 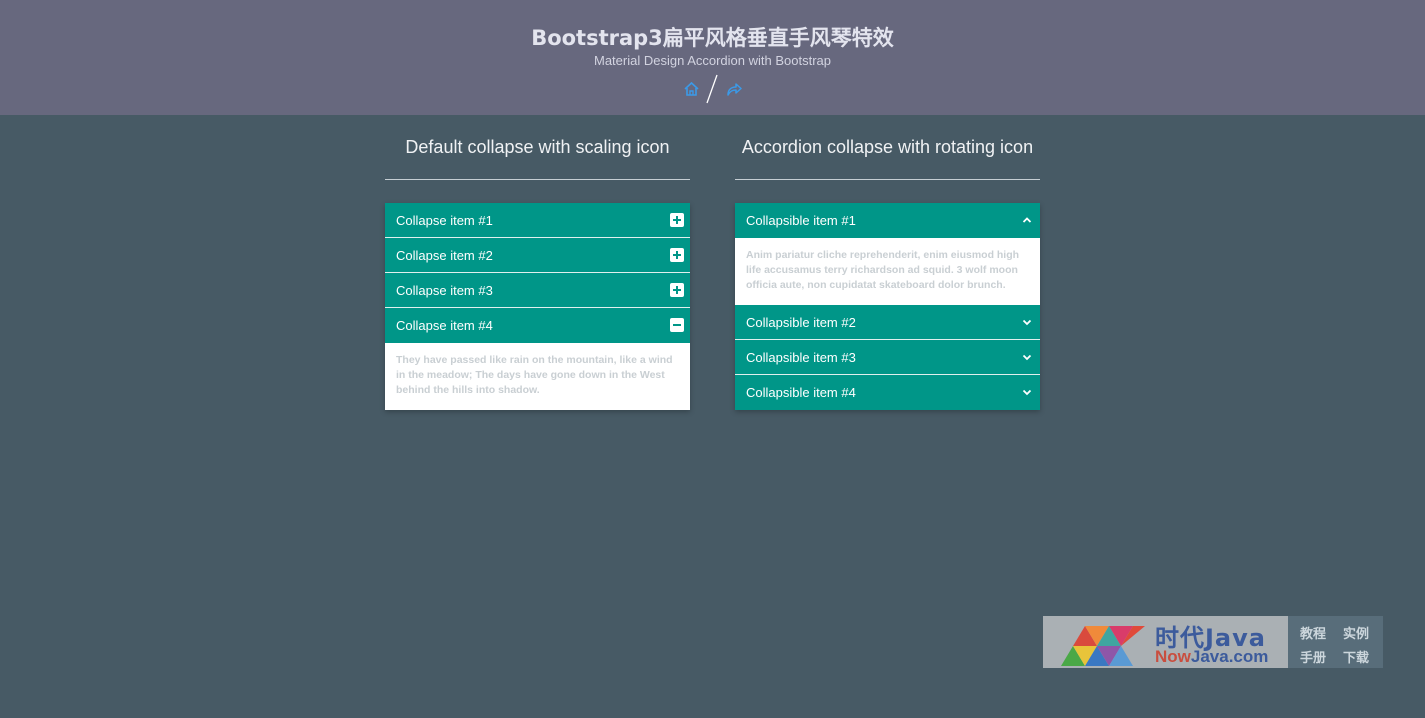 I want to click on collapsible-item-label: Collapsible item #2, so click(x=801, y=322).